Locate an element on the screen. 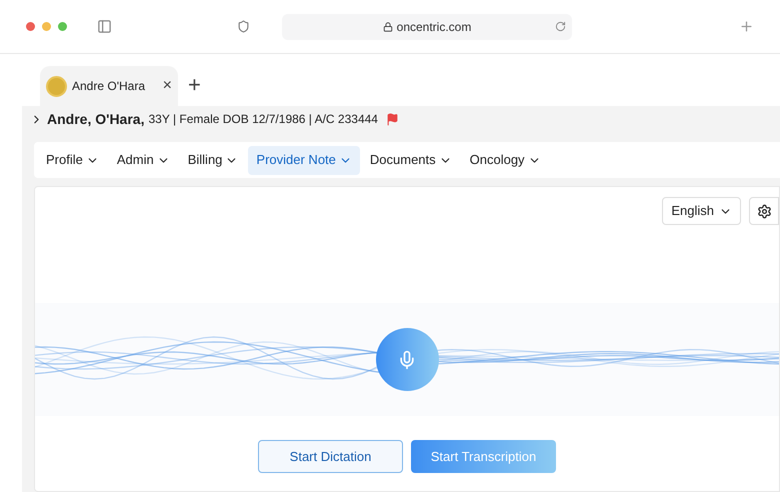 This screenshot has height=492, width=780. patient-details: 33Y | Female DOB 12/7/1986 | A/C 233444 is located at coordinates (263, 119).